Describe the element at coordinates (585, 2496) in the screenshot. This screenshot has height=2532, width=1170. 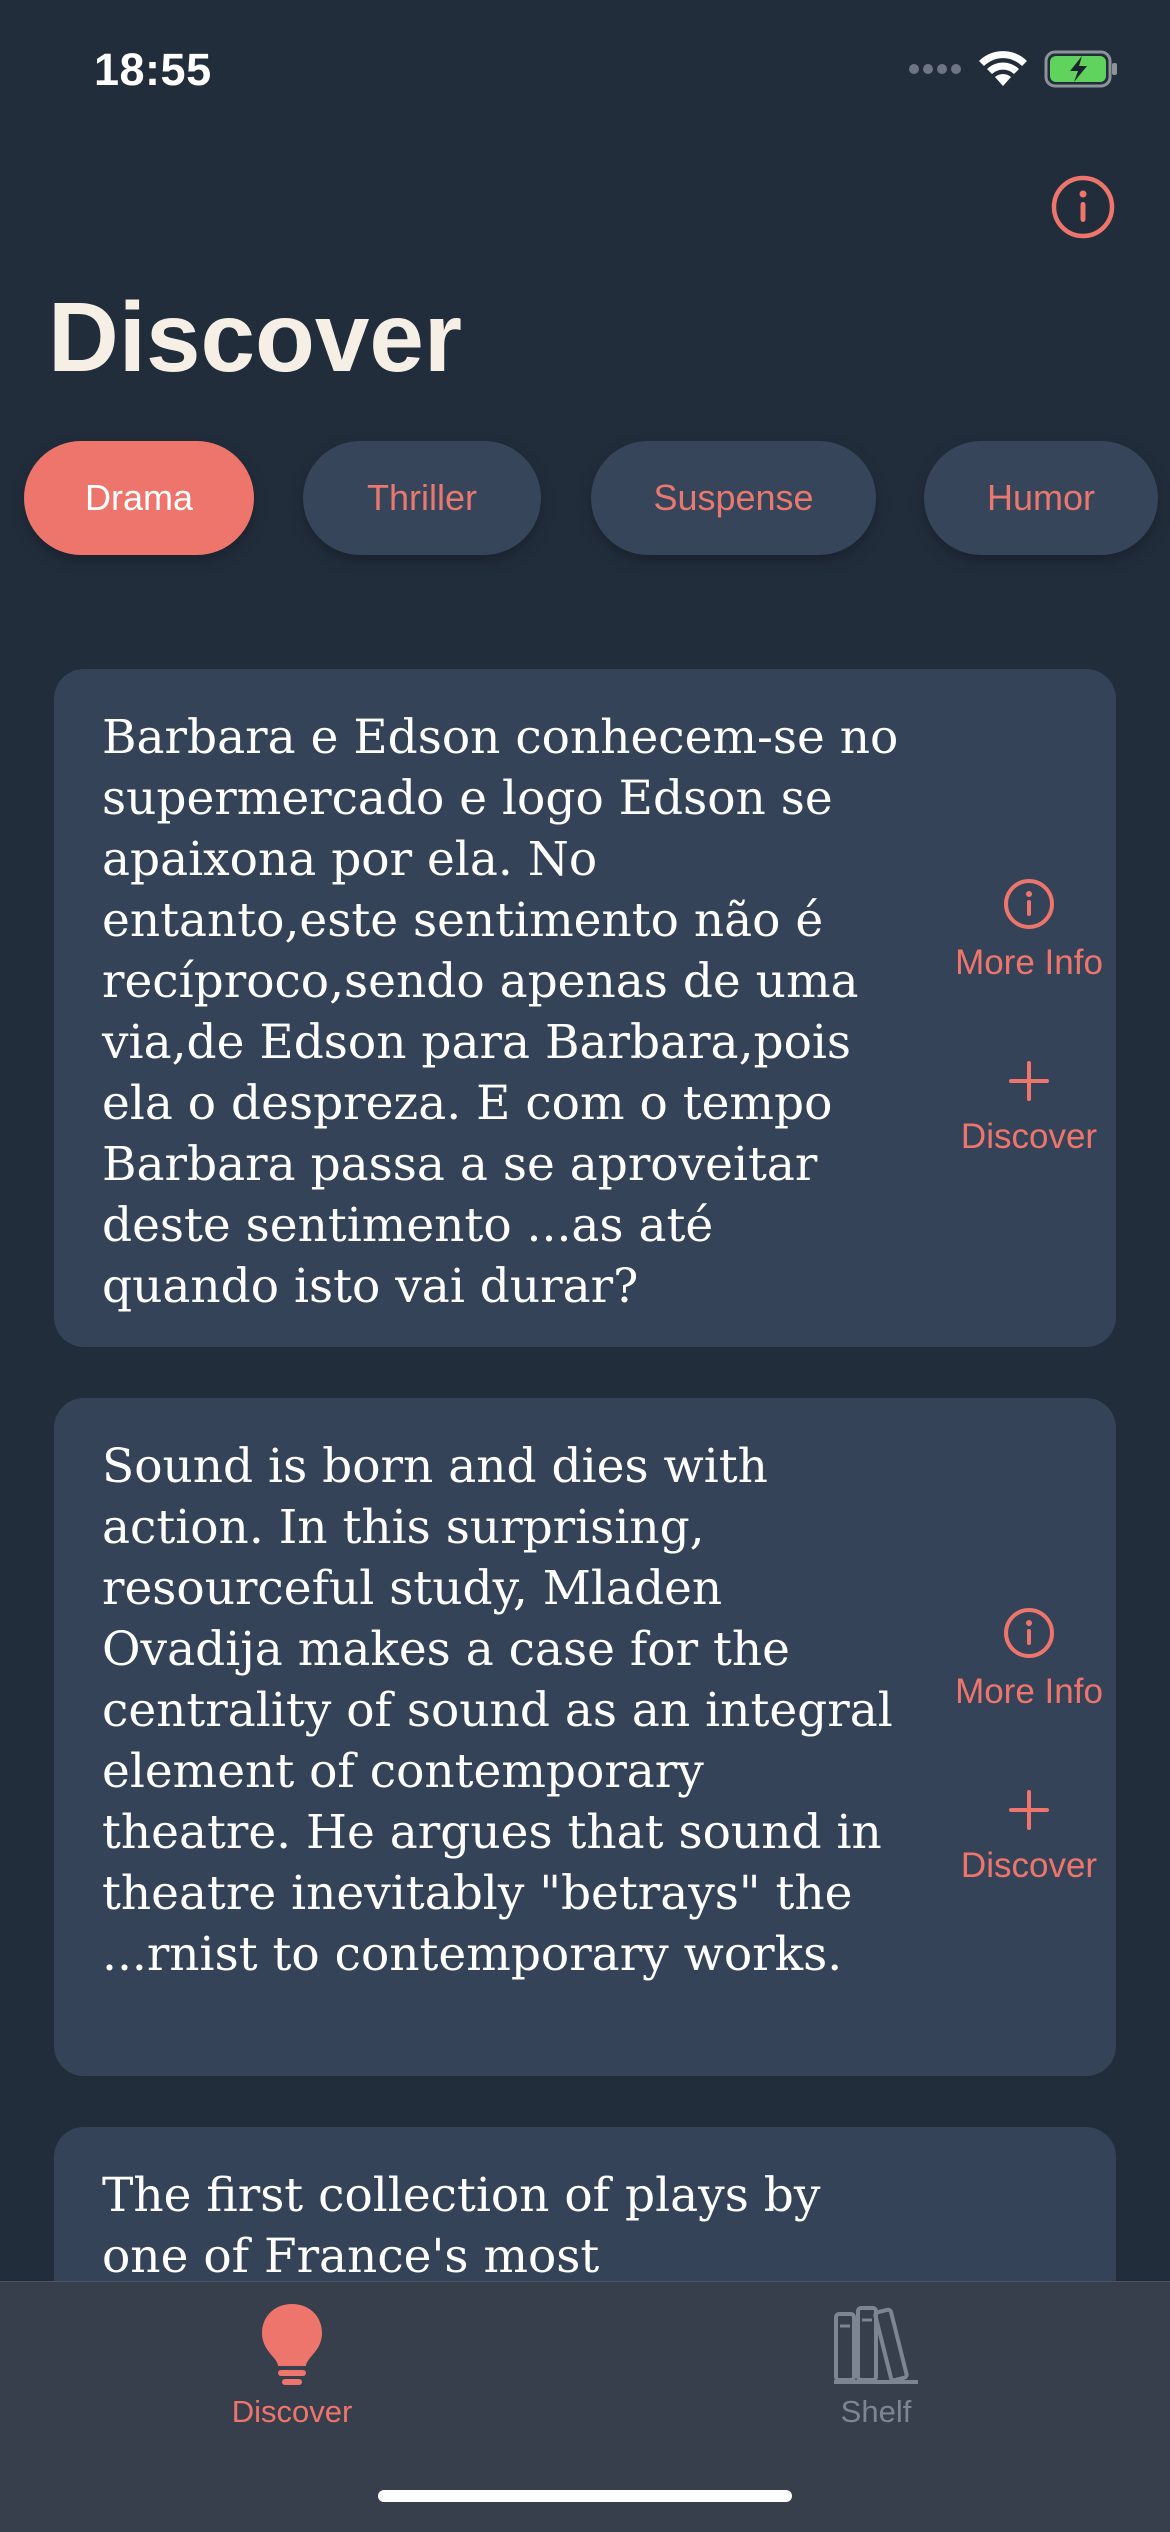
I see `home-indicator` at that location.